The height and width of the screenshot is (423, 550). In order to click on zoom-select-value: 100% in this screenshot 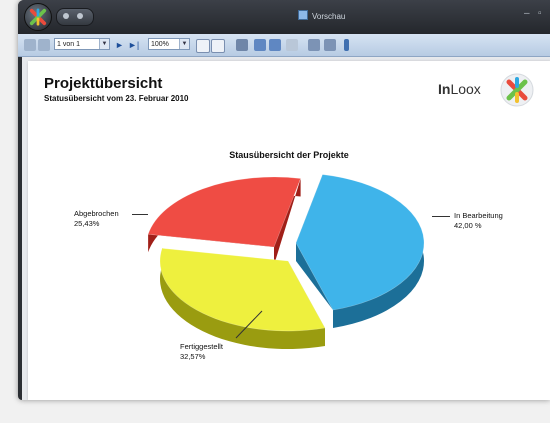, I will do `click(160, 44)`.